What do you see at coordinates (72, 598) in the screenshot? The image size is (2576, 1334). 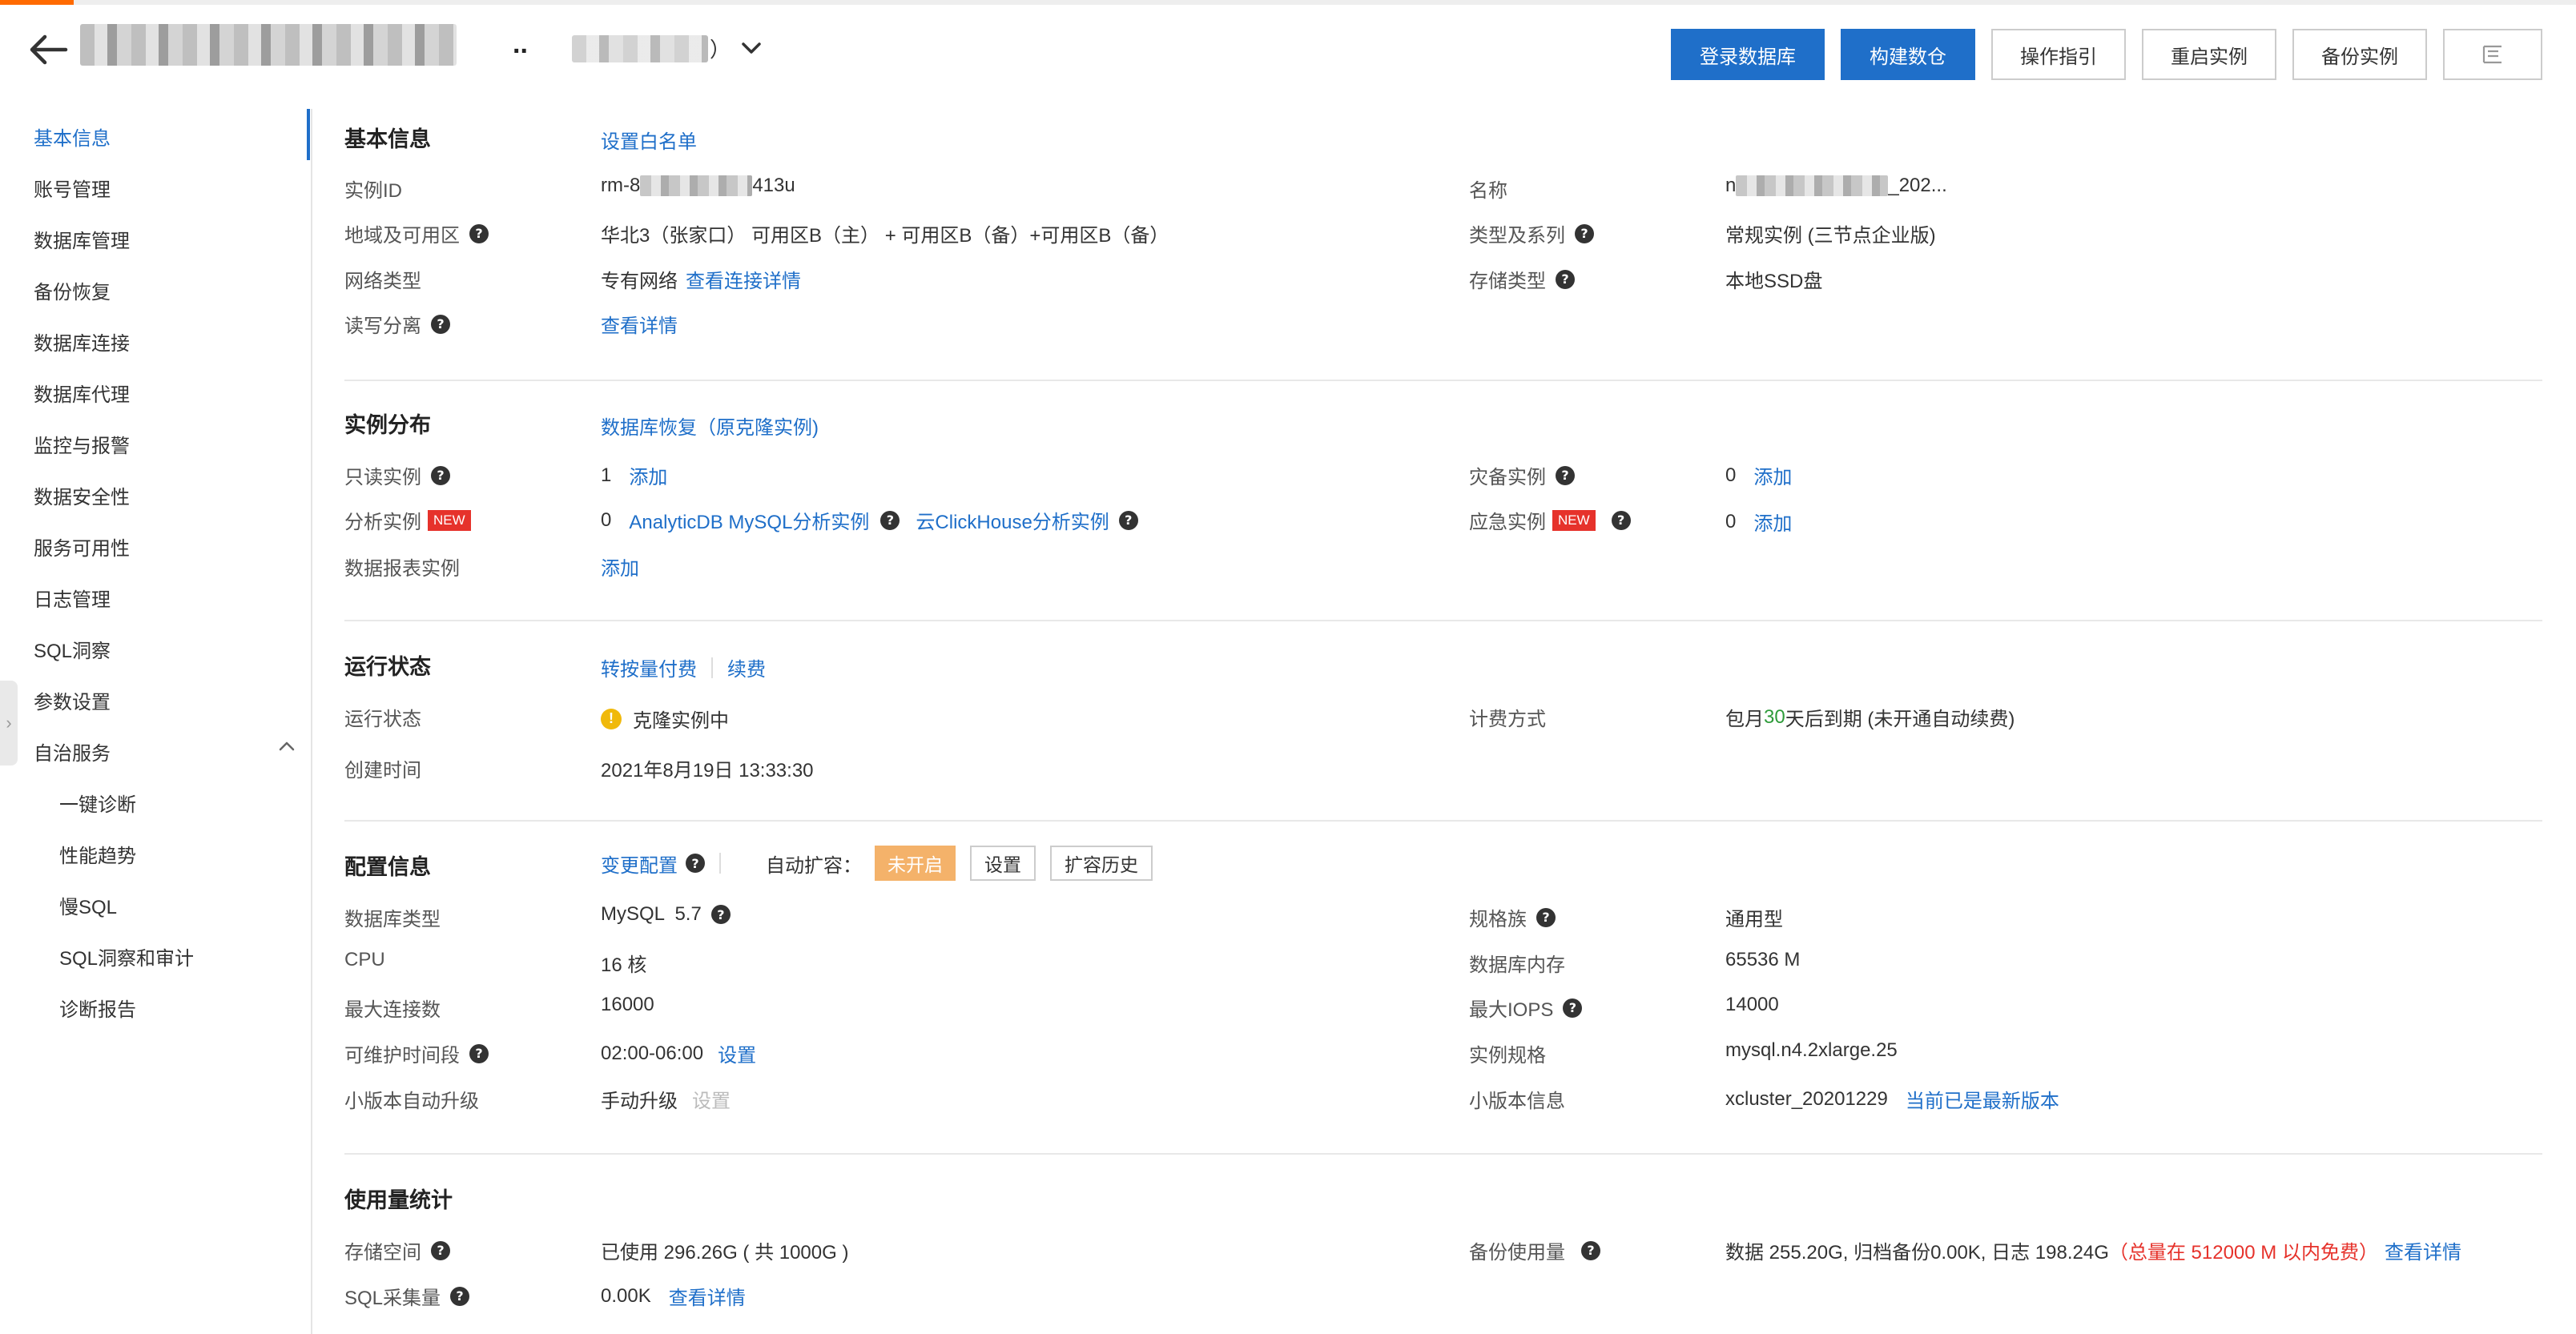 I see `sidebar-item-logs: 日志管理` at bounding box center [72, 598].